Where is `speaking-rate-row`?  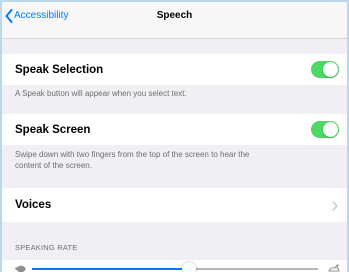
speaking-rate-row is located at coordinates (174, 266).